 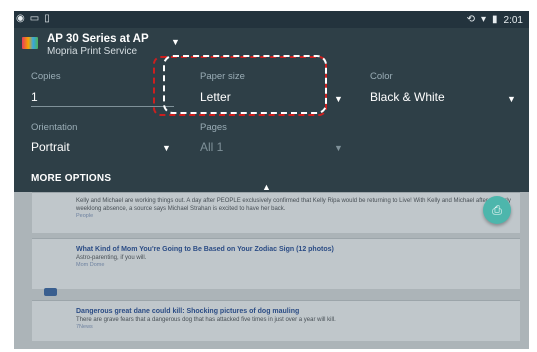 I want to click on more-options-button: MORE OPTIONS, so click(x=71, y=178).